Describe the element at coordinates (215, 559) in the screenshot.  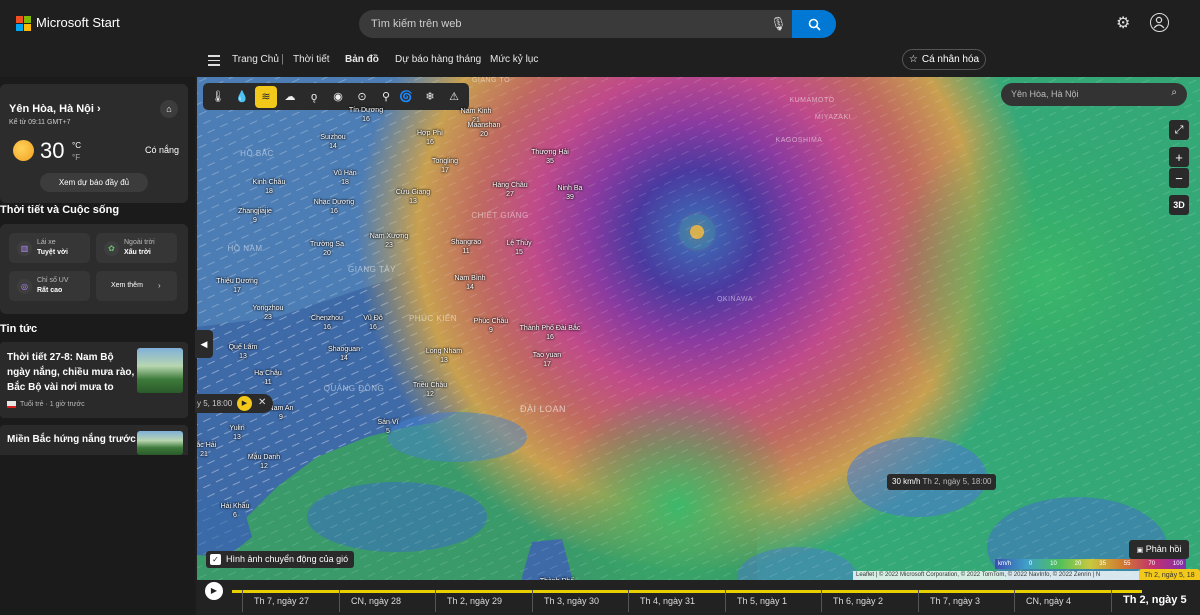
I see `checkbox-checked-icon: ✓` at that location.